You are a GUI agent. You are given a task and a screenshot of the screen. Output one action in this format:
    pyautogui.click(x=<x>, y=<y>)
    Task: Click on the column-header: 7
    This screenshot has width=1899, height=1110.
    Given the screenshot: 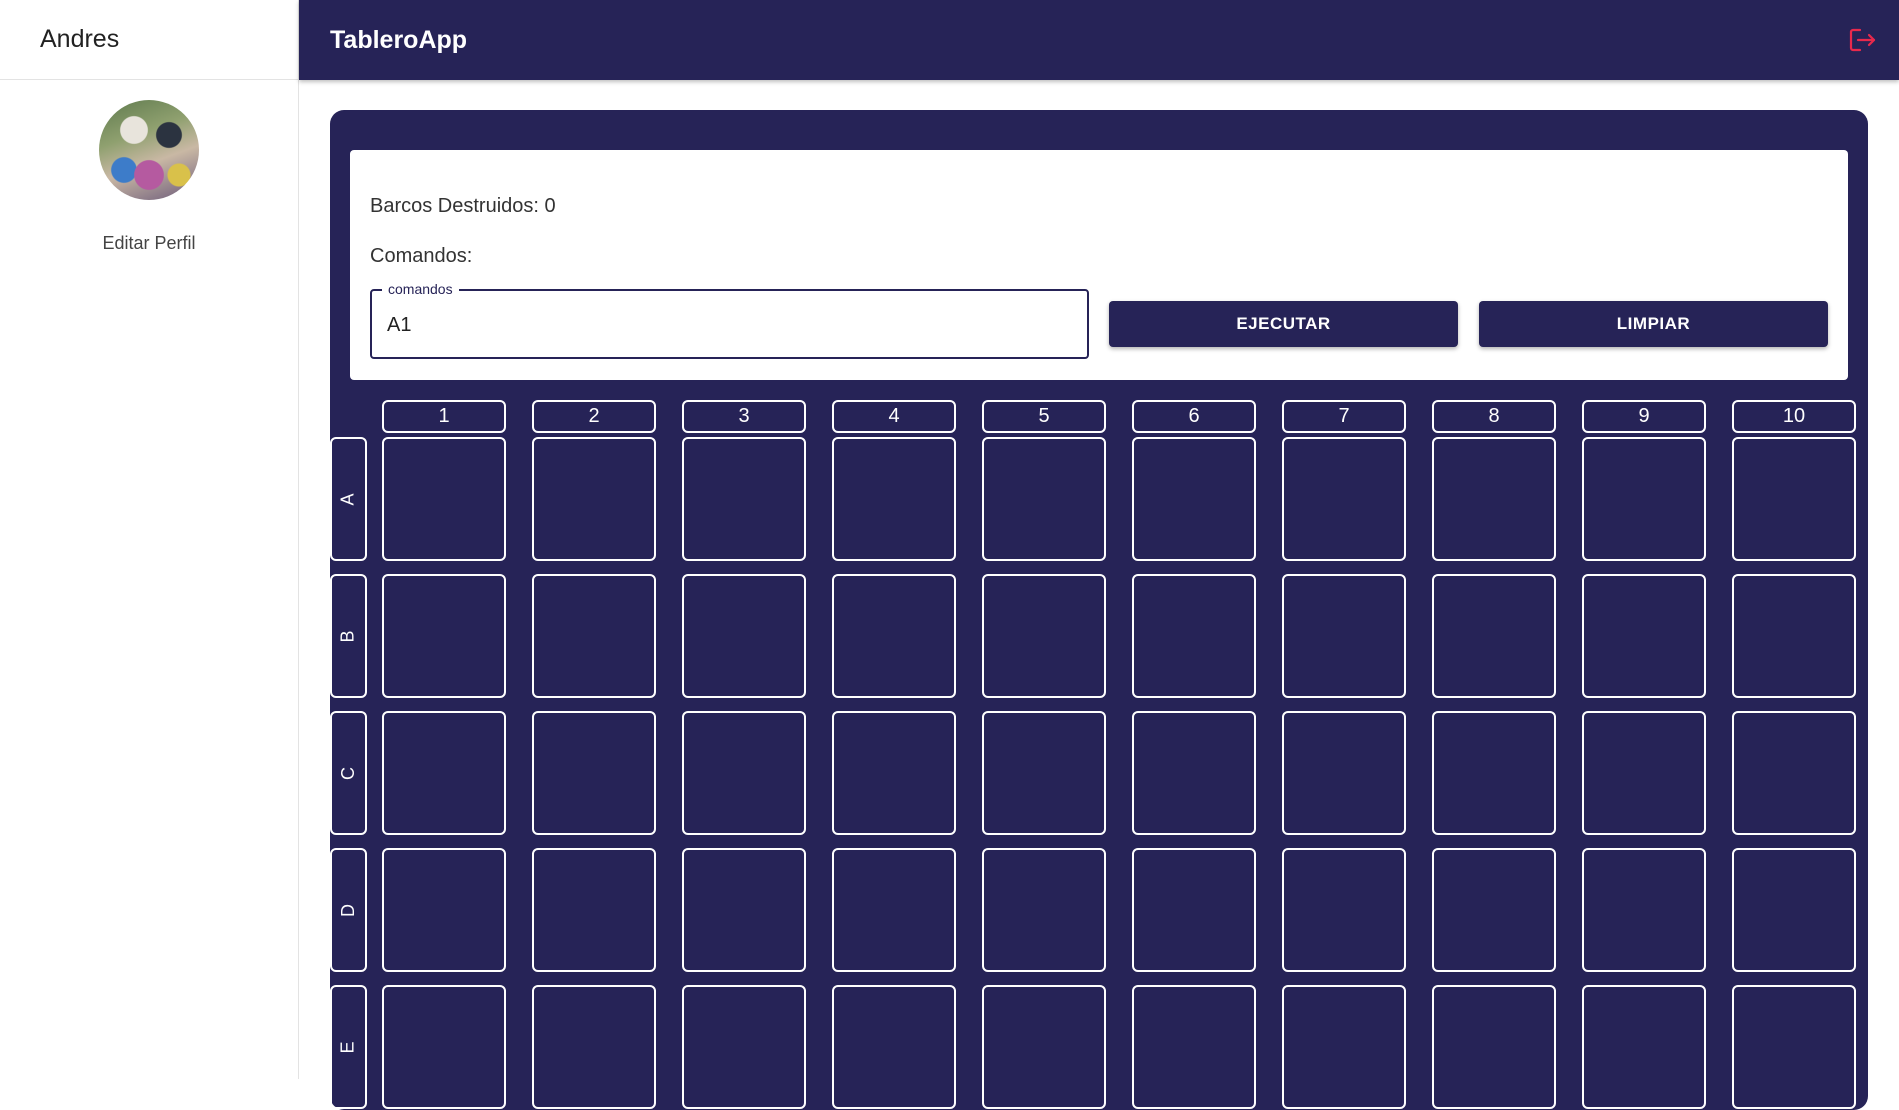 What is the action you would take?
    pyautogui.click(x=1344, y=416)
    